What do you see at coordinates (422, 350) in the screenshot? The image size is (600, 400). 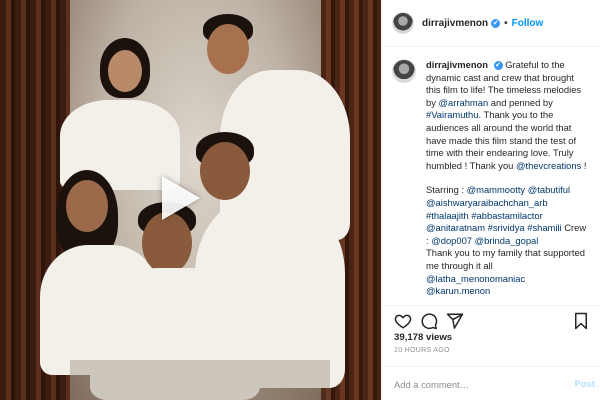 I see `post-timestamp: 10 HOURS AGO` at bounding box center [422, 350].